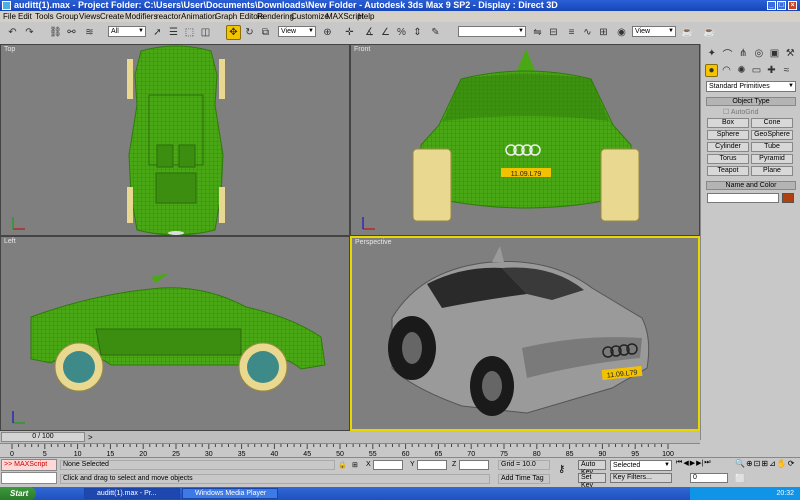  What do you see at coordinates (157, 32) in the screenshot?
I see `select-object-icon: ➚` at bounding box center [157, 32].